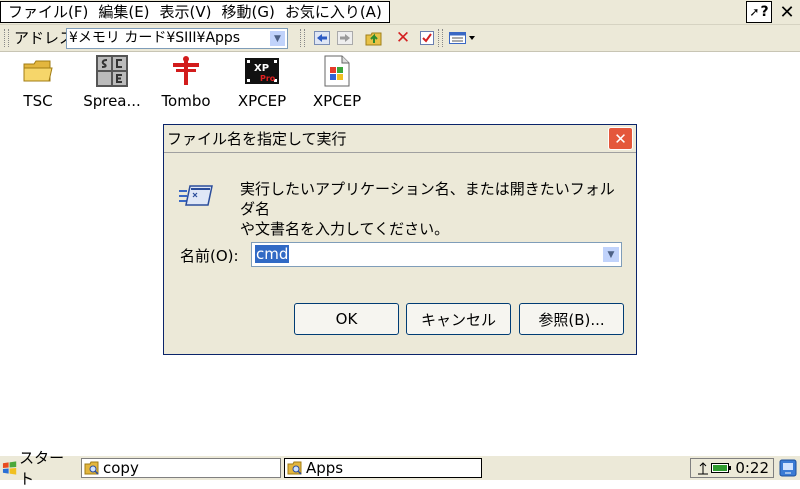  What do you see at coordinates (458, 319) in the screenshot?
I see `cancel-button: キャンセル` at bounding box center [458, 319].